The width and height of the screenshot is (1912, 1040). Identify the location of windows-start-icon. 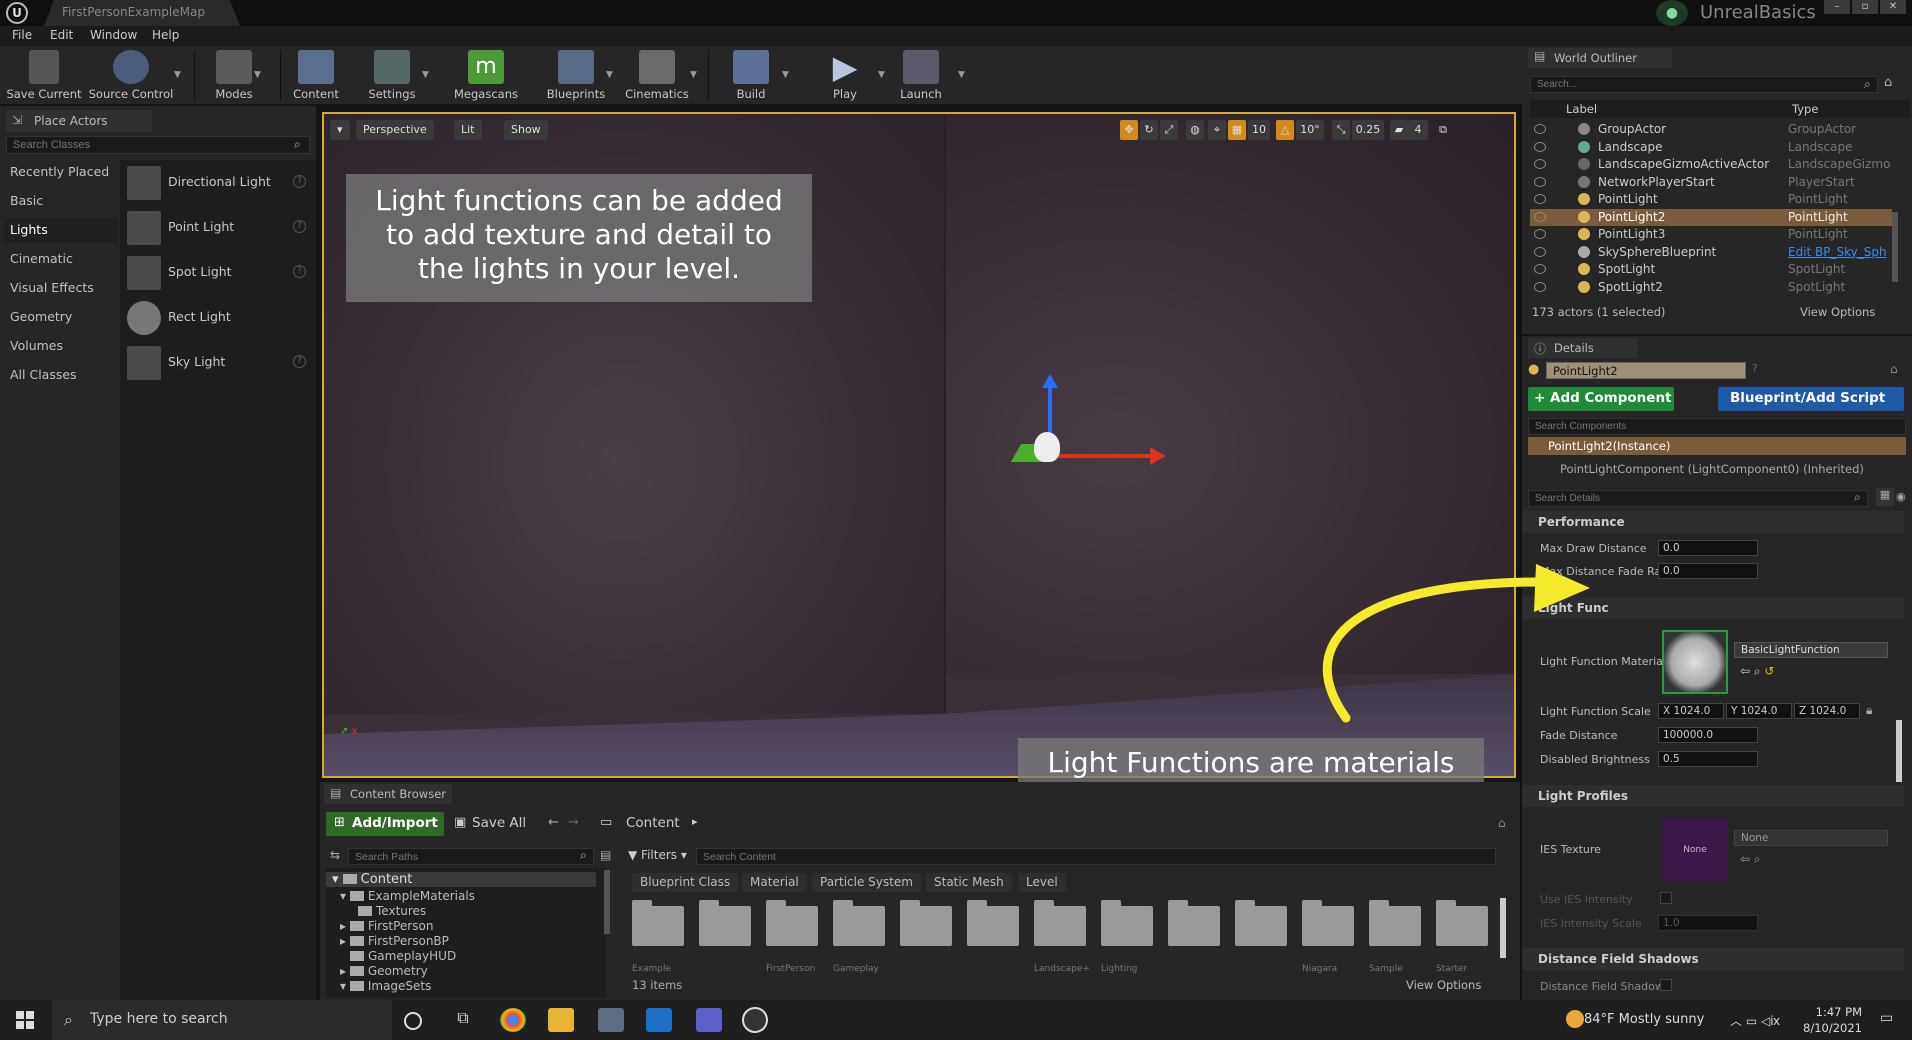
(25, 1020).